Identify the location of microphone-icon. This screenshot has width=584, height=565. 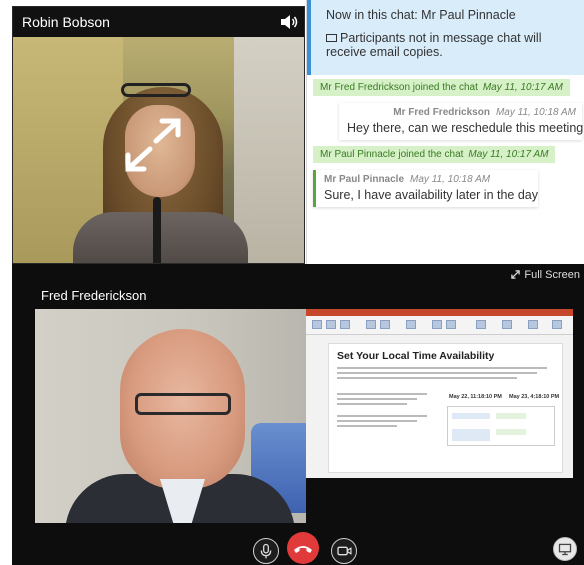
(266, 551).